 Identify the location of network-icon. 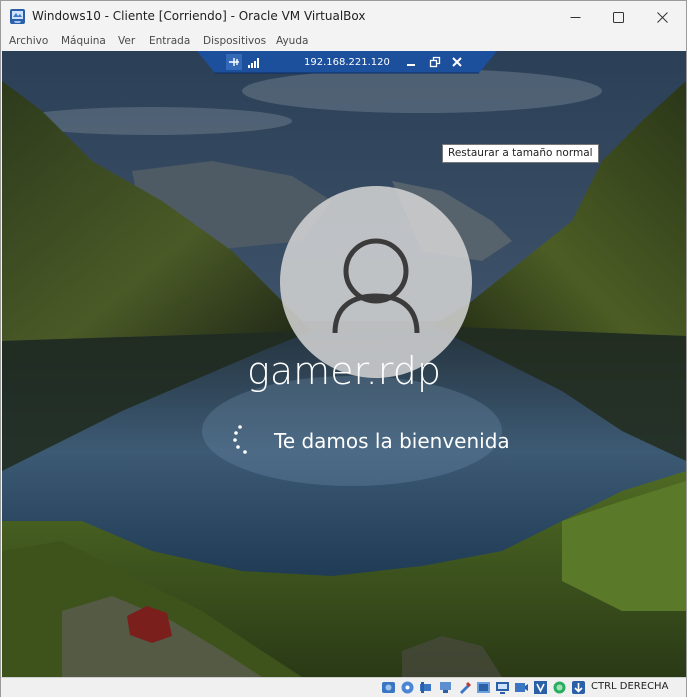
(445, 687).